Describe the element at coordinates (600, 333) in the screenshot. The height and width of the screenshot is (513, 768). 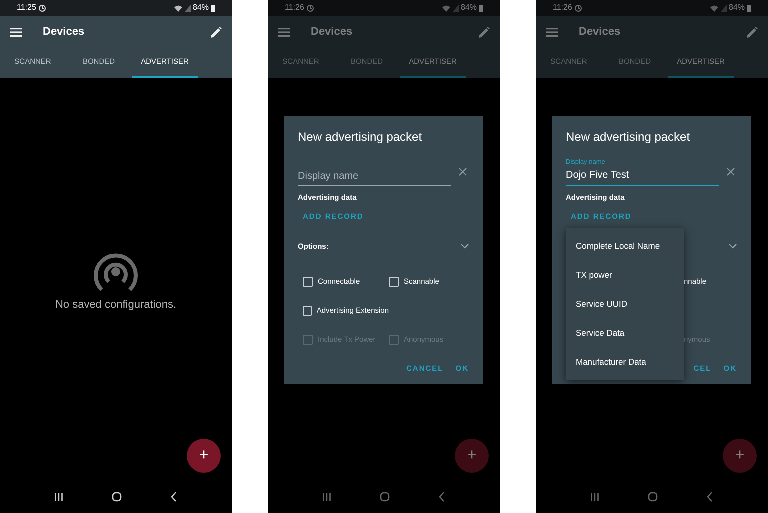
I see `menu-item: Service Data` at that location.